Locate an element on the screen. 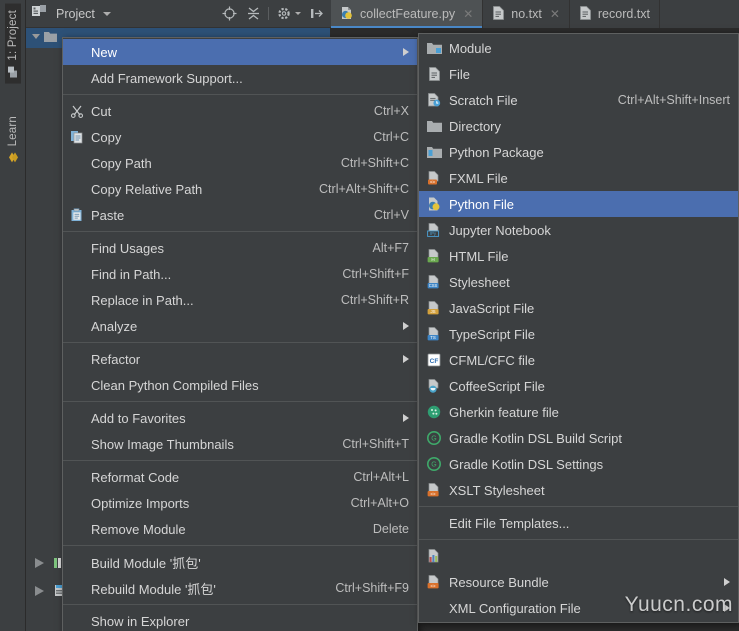 The width and height of the screenshot is (739, 631). menu-item-show-image-thumbnails: Show Image Thumbnails Ctrl+Shift+T is located at coordinates (240, 444).